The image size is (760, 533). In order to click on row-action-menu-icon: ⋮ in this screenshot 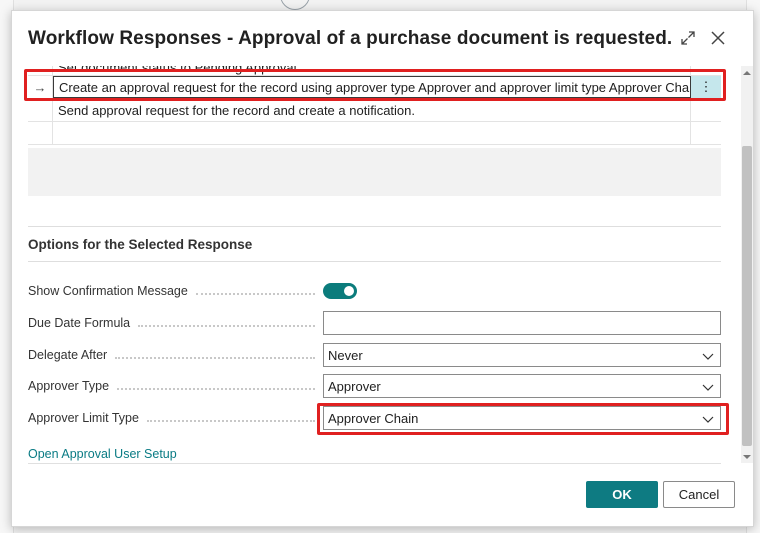, I will do `click(706, 87)`.